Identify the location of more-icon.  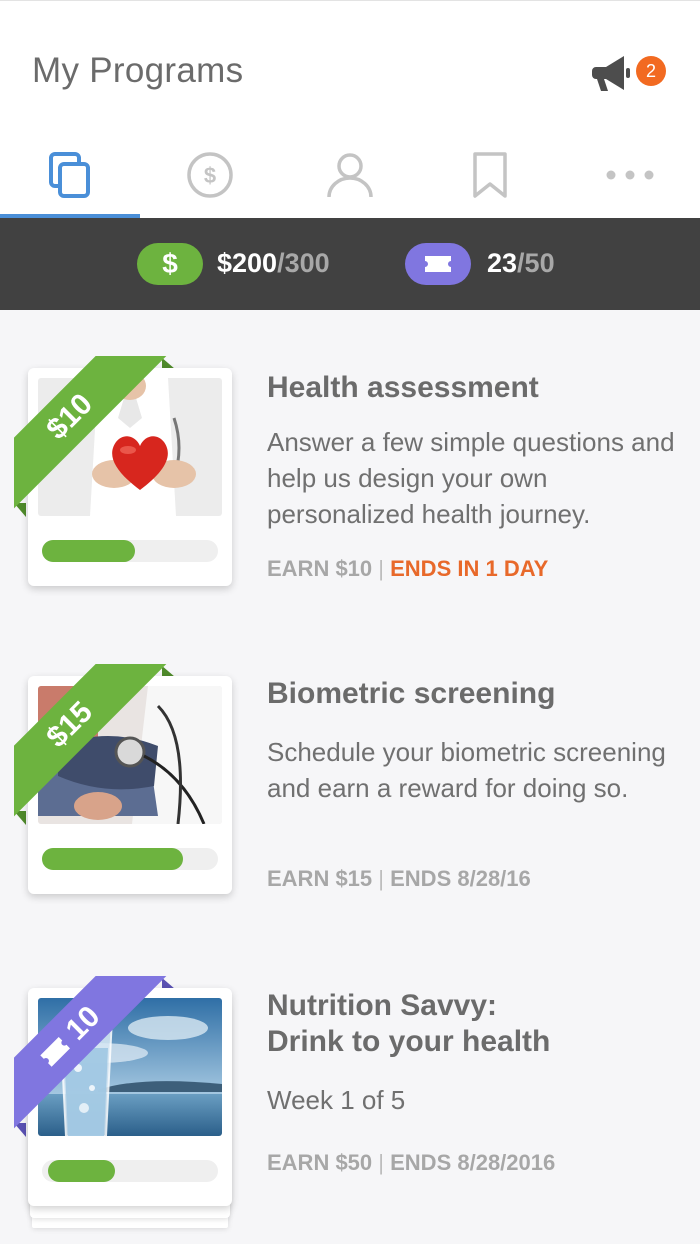
(630, 175).